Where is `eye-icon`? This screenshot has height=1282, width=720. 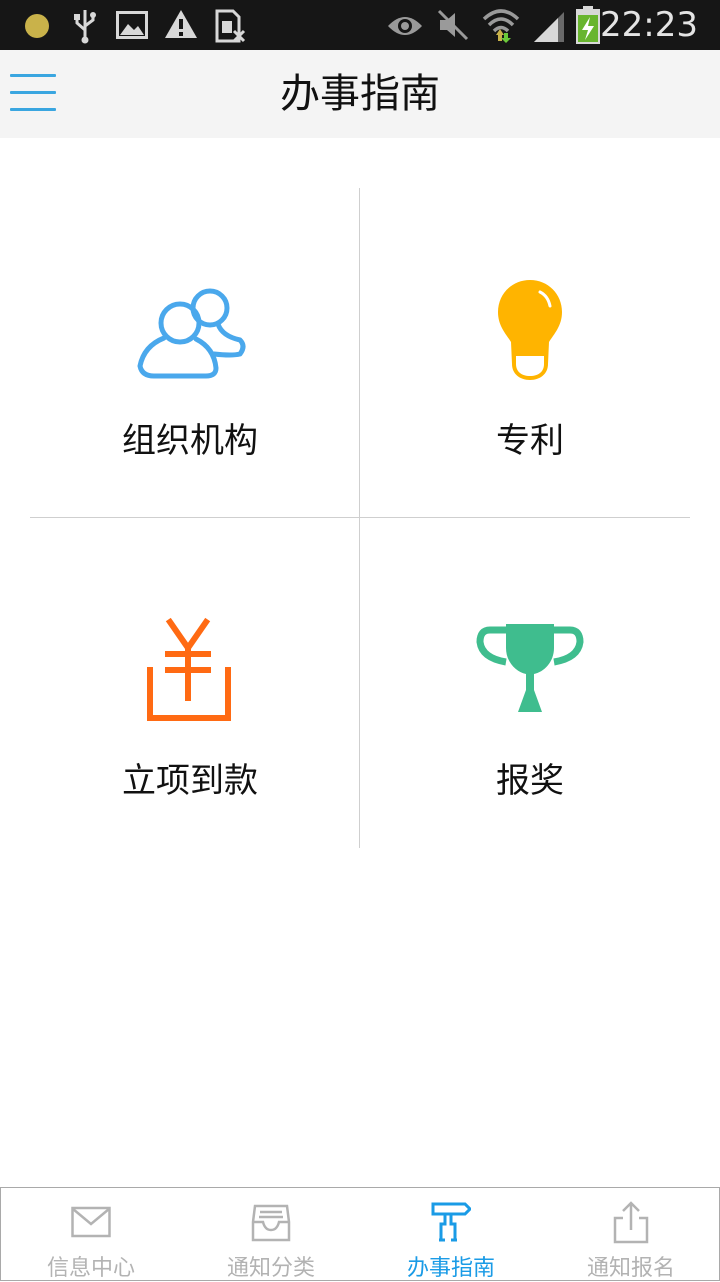
eye-icon is located at coordinates (405, 26).